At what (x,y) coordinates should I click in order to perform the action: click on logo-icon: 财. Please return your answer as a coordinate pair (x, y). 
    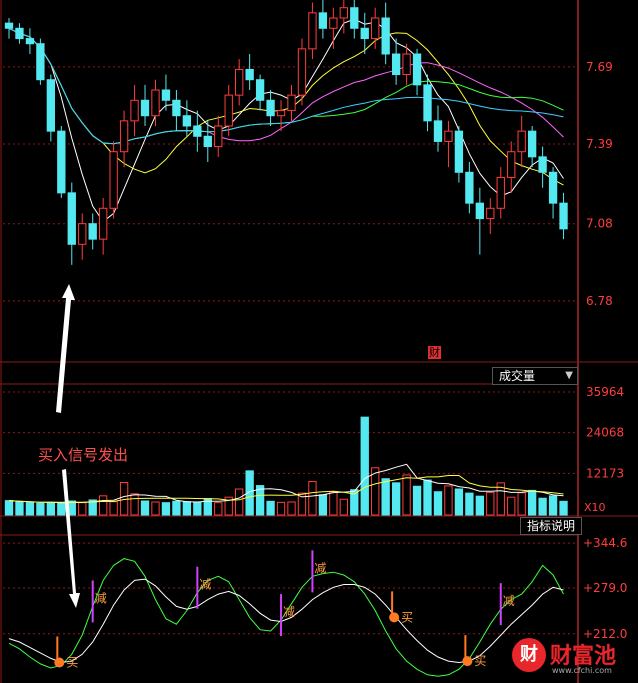
    Looking at the image, I should click on (529, 655).